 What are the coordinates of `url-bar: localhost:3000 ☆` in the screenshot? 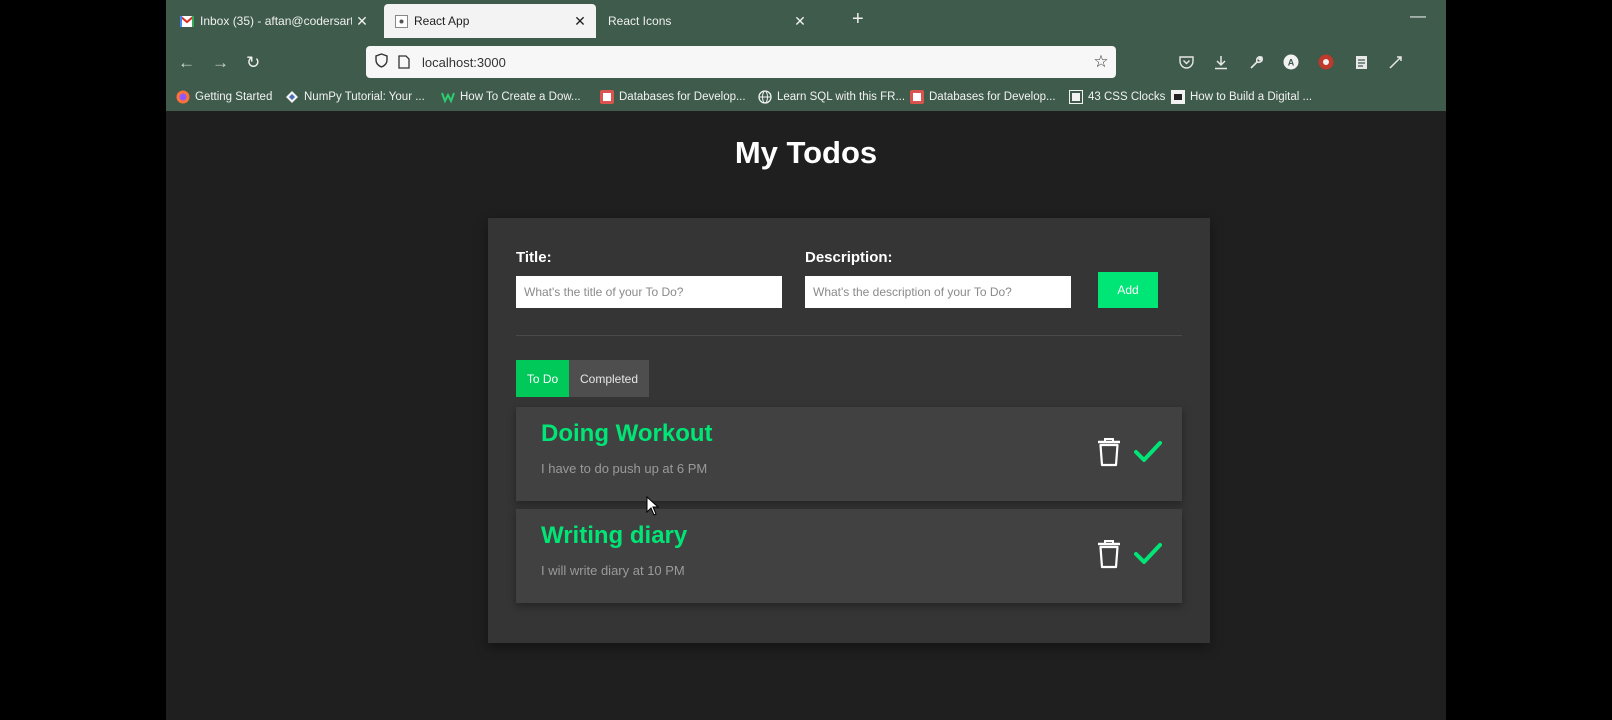 It's located at (741, 62).